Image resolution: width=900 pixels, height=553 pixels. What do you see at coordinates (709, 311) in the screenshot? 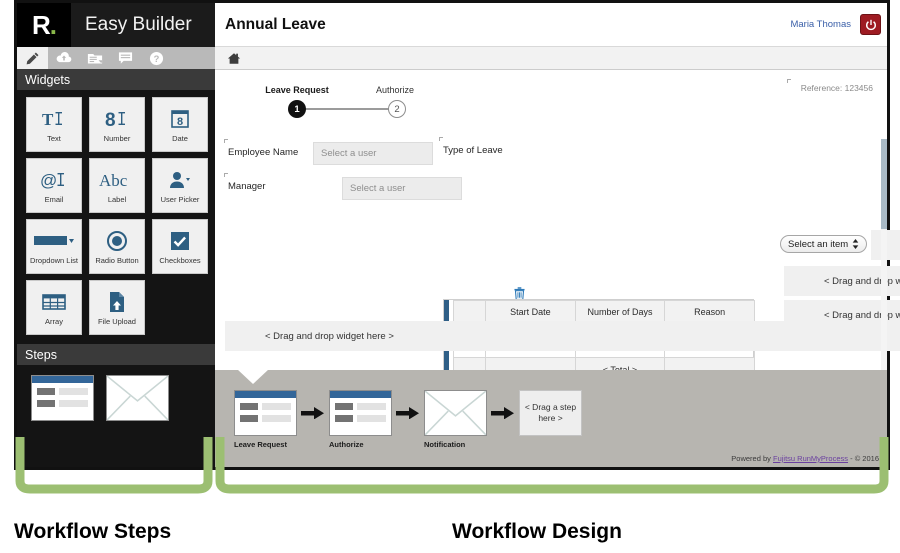
I see `column-header-reason: Reason` at bounding box center [709, 311].